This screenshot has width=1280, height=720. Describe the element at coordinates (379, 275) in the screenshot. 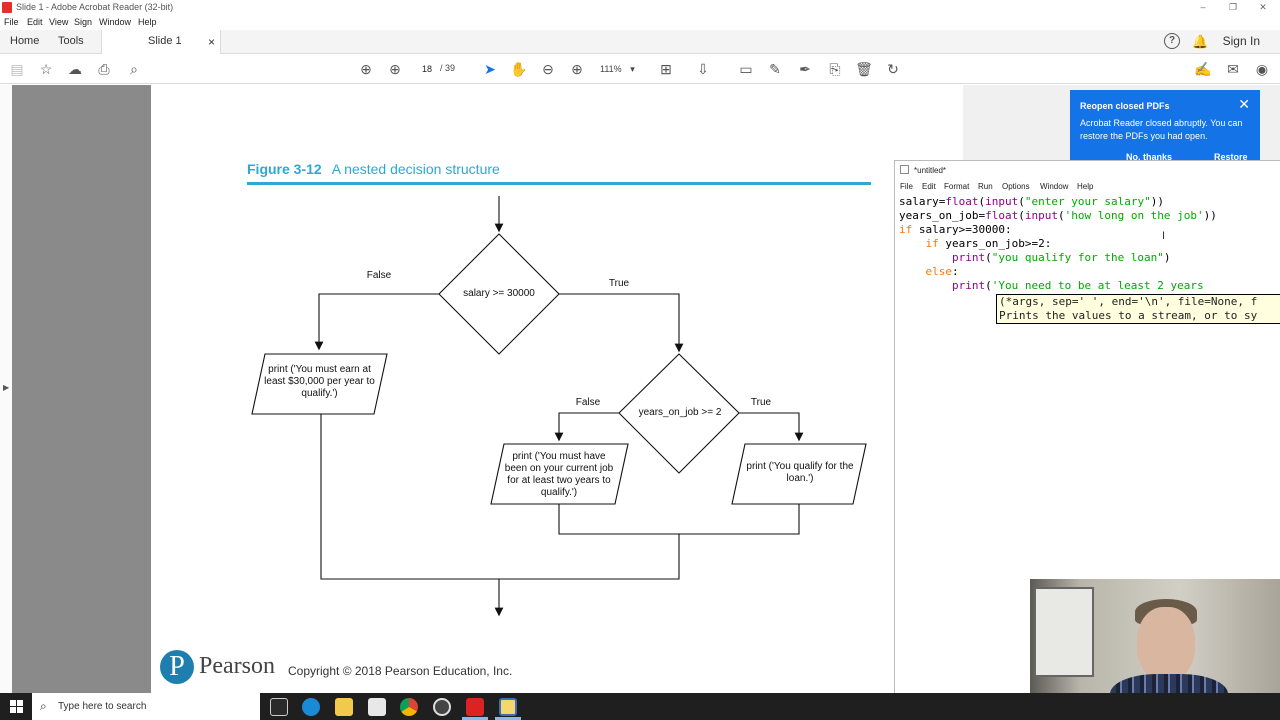

I see `false-label: False` at that location.